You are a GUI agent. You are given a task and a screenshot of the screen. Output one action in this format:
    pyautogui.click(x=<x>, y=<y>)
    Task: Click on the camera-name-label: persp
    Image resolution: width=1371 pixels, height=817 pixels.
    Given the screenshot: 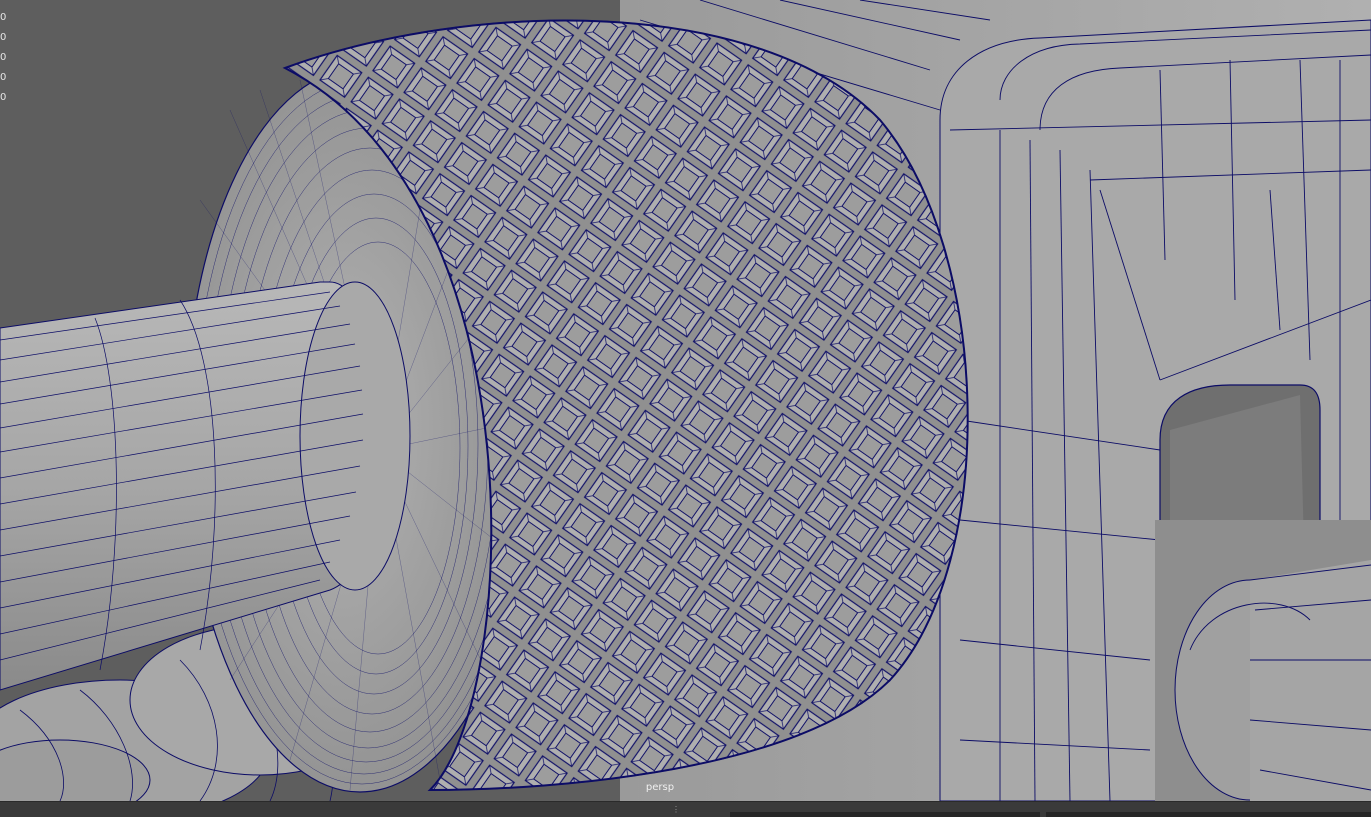 What is the action you would take?
    pyautogui.click(x=660, y=787)
    